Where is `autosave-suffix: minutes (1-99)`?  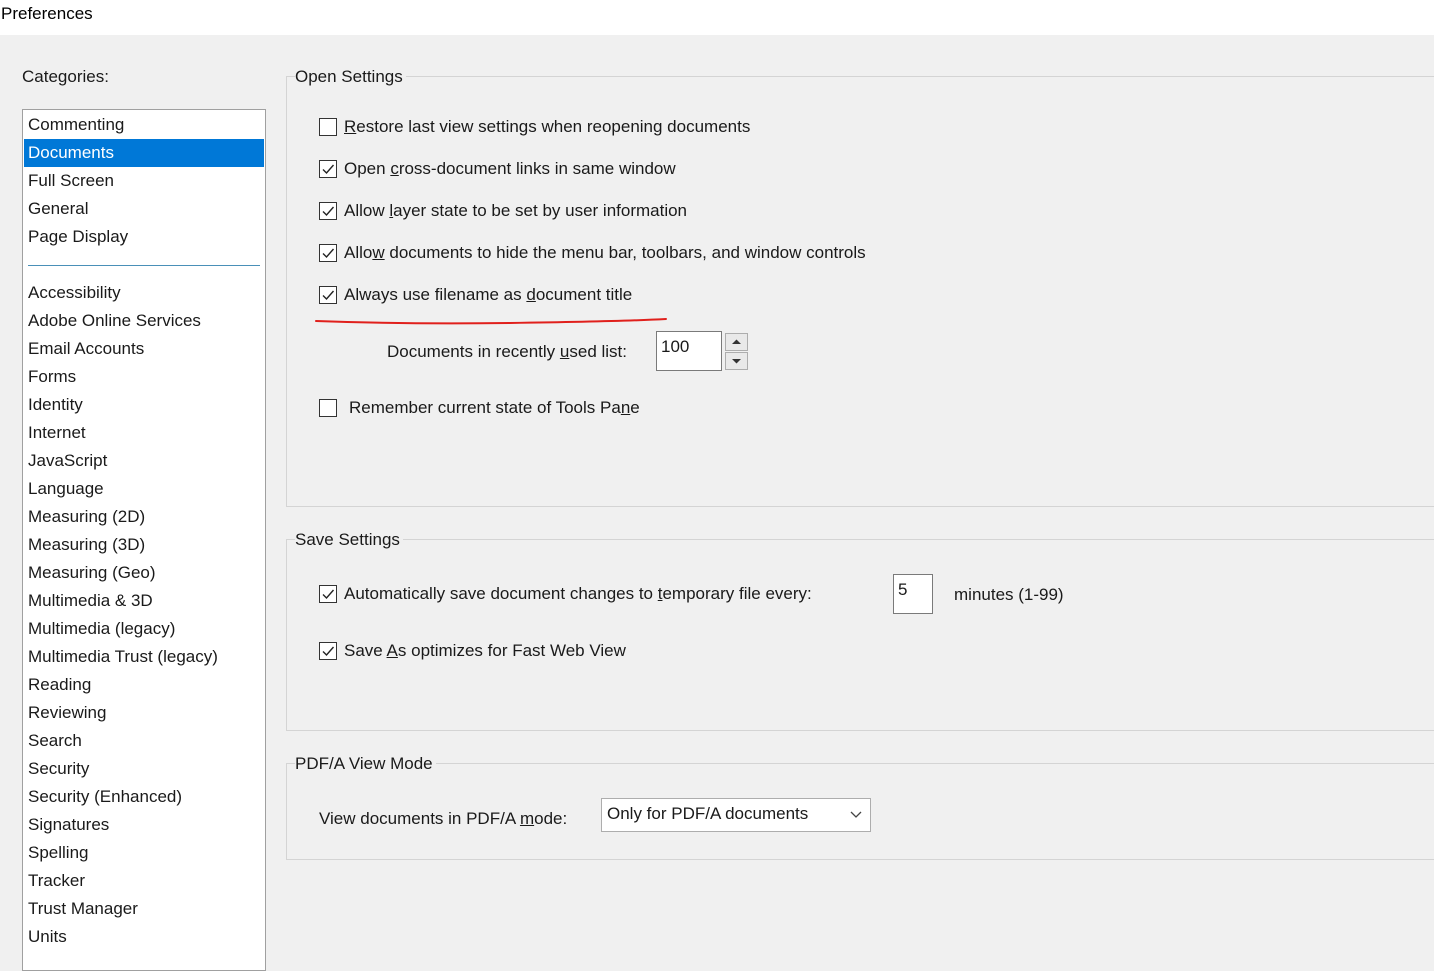
autosave-suffix: minutes (1-99) is located at coordinates (1009, 594).